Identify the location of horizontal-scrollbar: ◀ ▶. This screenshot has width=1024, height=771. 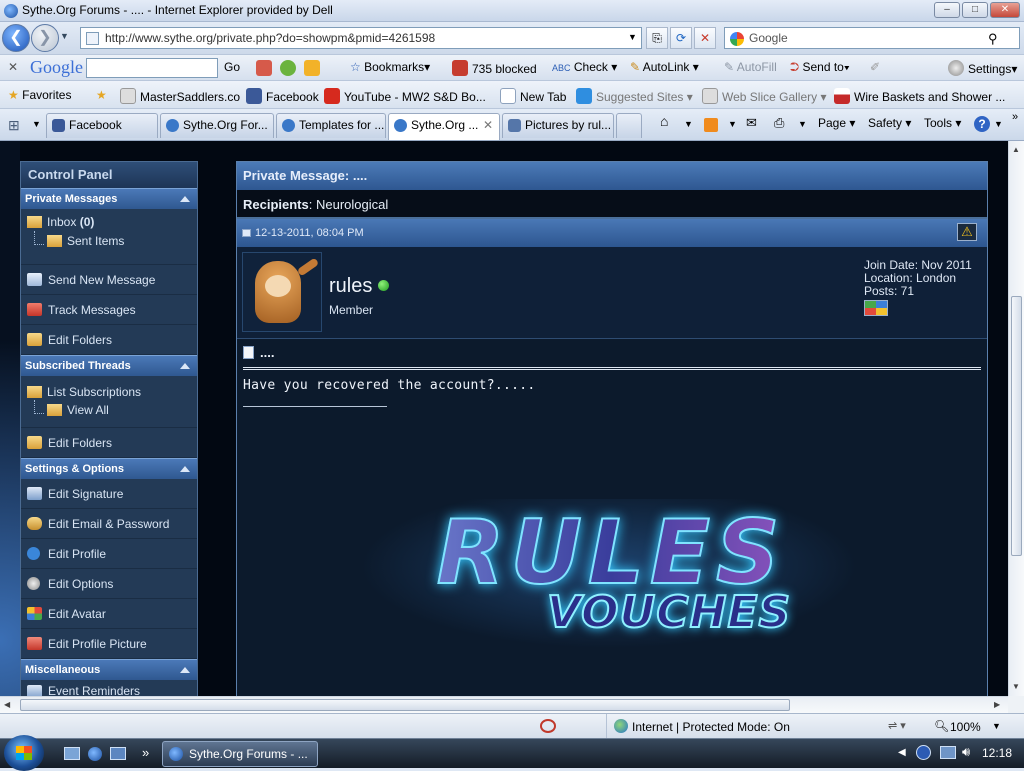
(504, 704).